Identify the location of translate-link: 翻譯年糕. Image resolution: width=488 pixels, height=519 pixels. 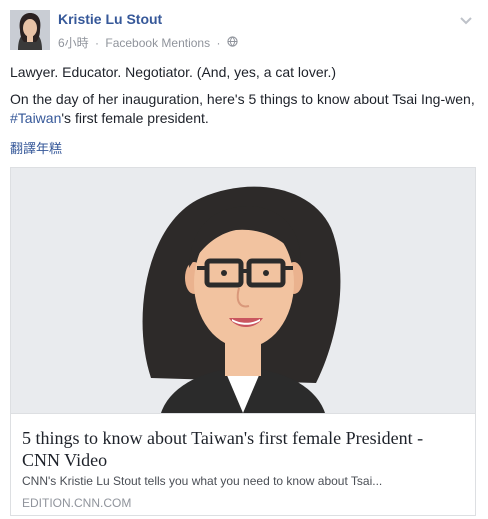
(36, 147).